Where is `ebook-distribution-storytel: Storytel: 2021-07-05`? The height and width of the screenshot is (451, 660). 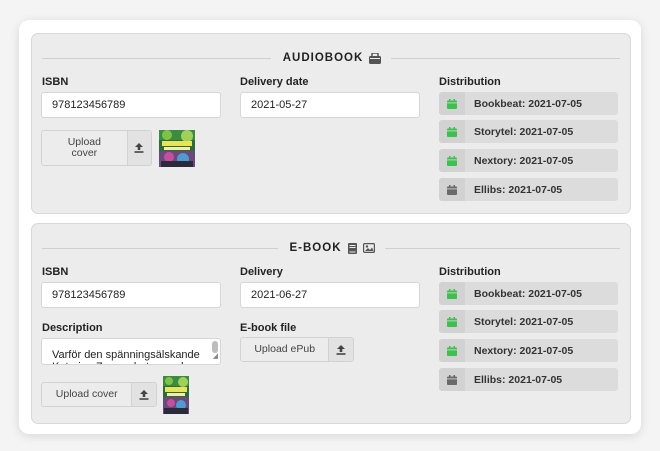 ebook-distribution-storytel: Storytel: 2021-07-05 is located at coordinates (528, 321).